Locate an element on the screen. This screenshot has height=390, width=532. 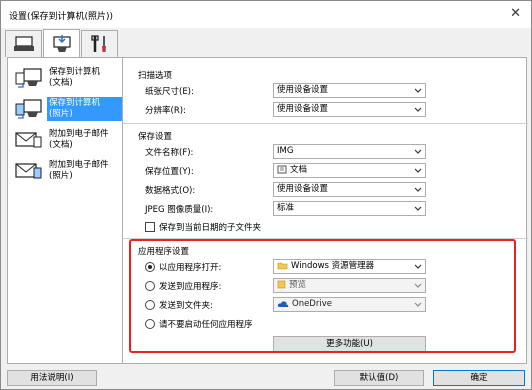
resolution-label: 分辨率(R): is located at coordinates (165, 111).